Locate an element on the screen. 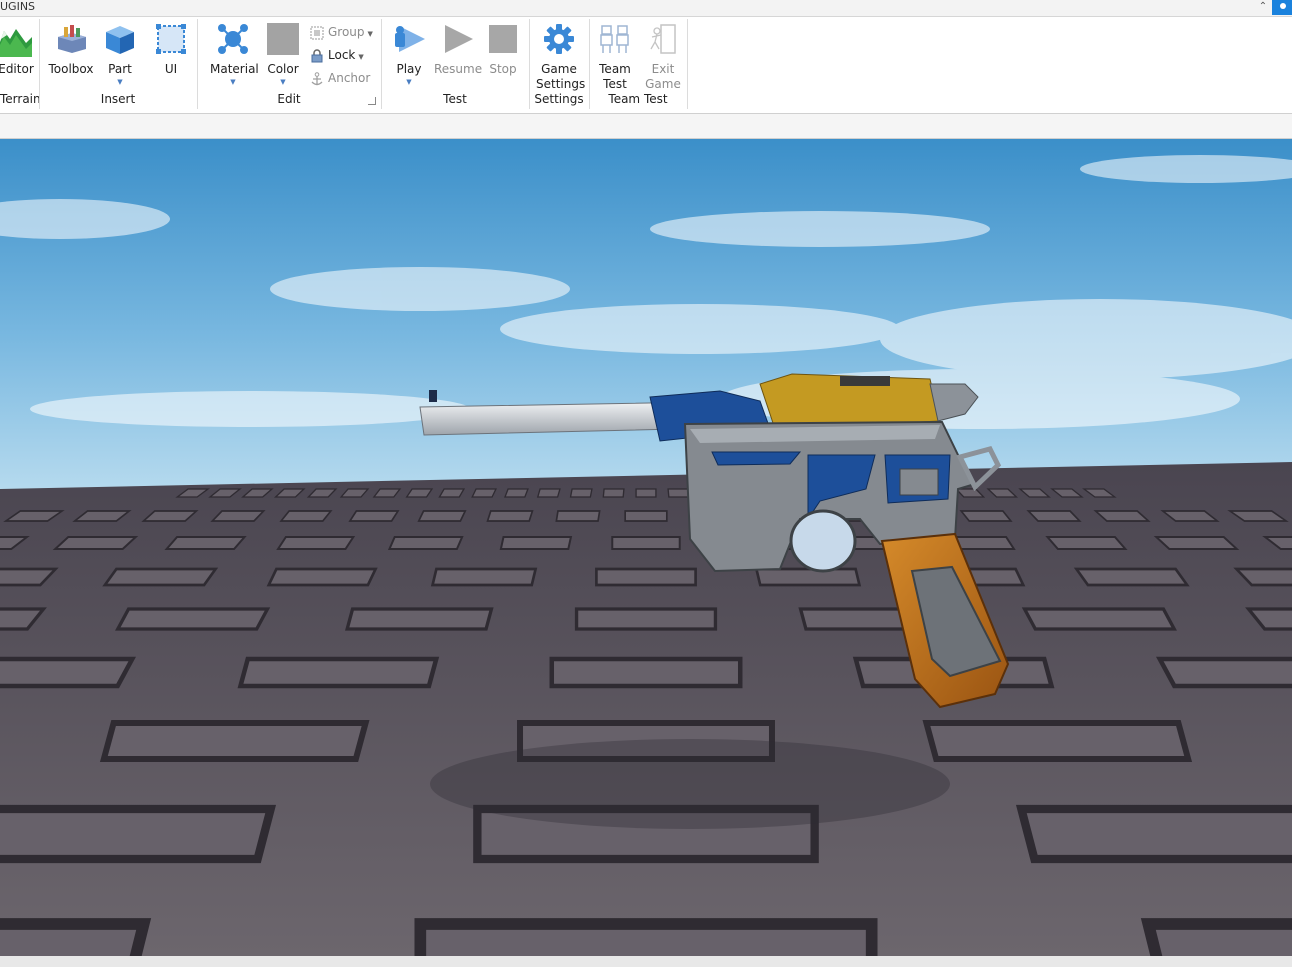 This screenshot has width=1292, height=967. gear-icon is located at coordinates (559, 39).